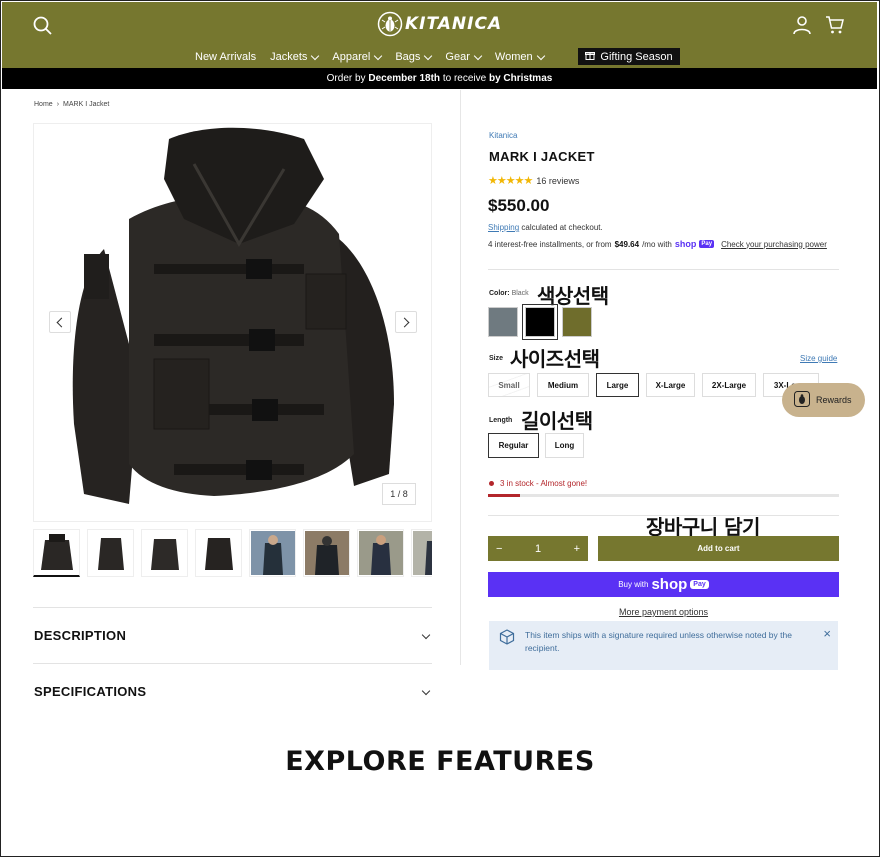 The height and width of the screenshot is (857, 880). Describe the element at coordinates (627, 244) in the screenshot. I see `install-amount: $49.64` at that location.